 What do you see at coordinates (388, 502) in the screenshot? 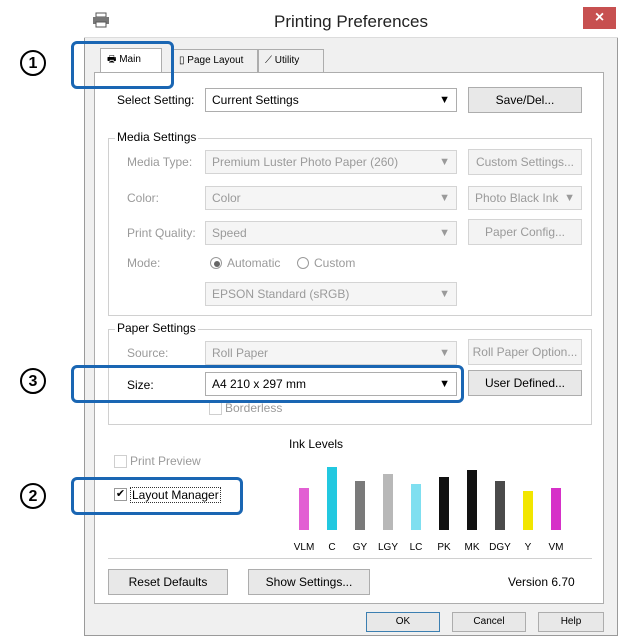
I see `ink-bar-lgy` at bounding box center [388, 502].